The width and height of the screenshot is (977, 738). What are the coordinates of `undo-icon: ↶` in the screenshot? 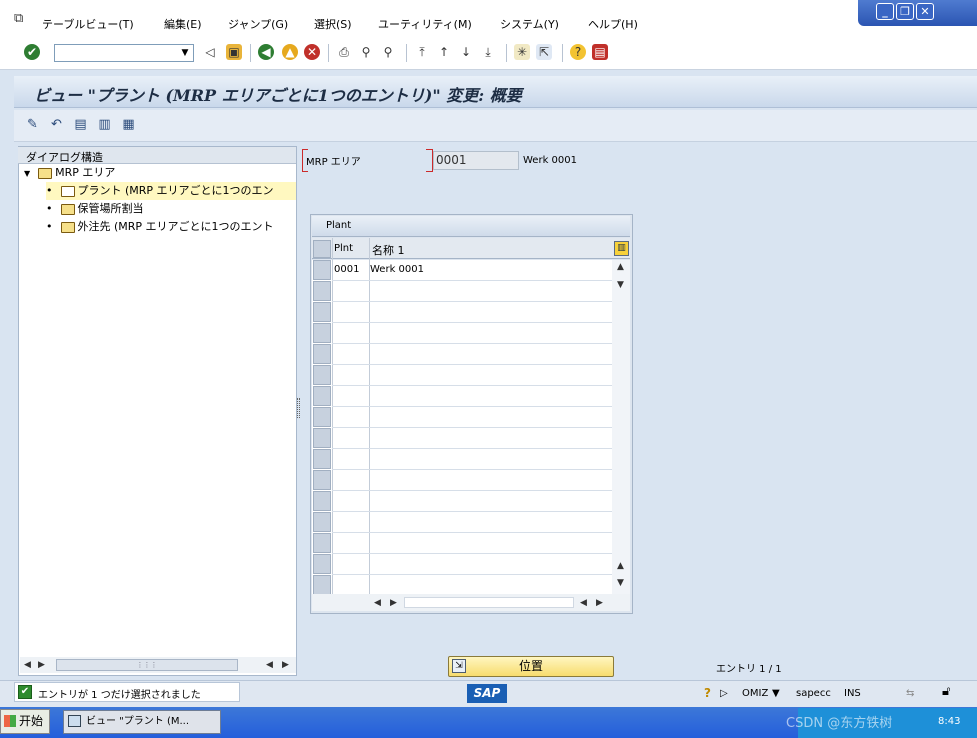 It's located at (56, 124).